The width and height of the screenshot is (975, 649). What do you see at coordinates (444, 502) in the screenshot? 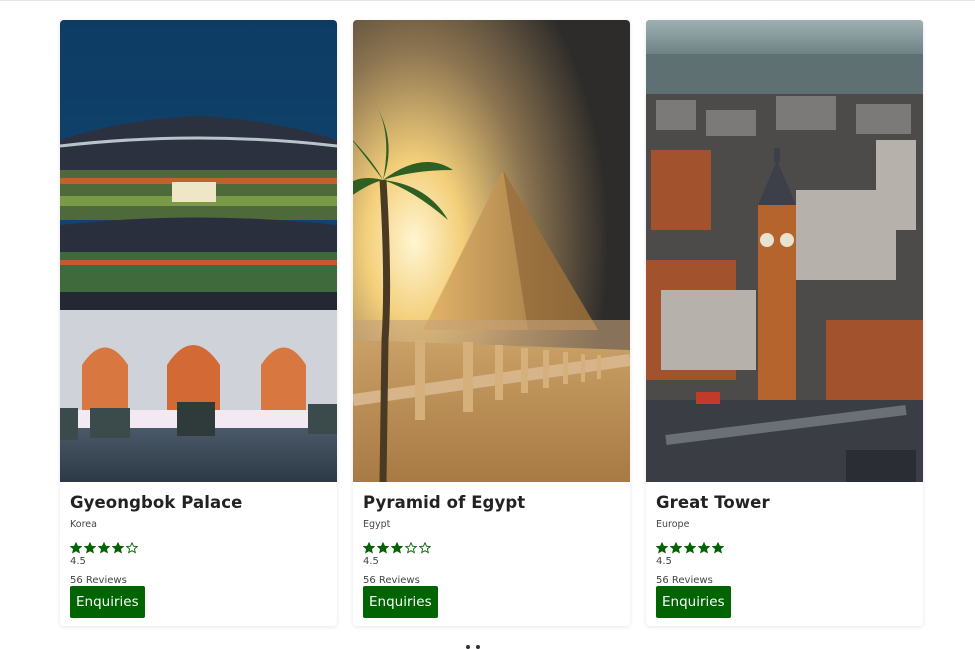
I see `card-title: Pyramid of Egypt` at bounding box center [444, 502].